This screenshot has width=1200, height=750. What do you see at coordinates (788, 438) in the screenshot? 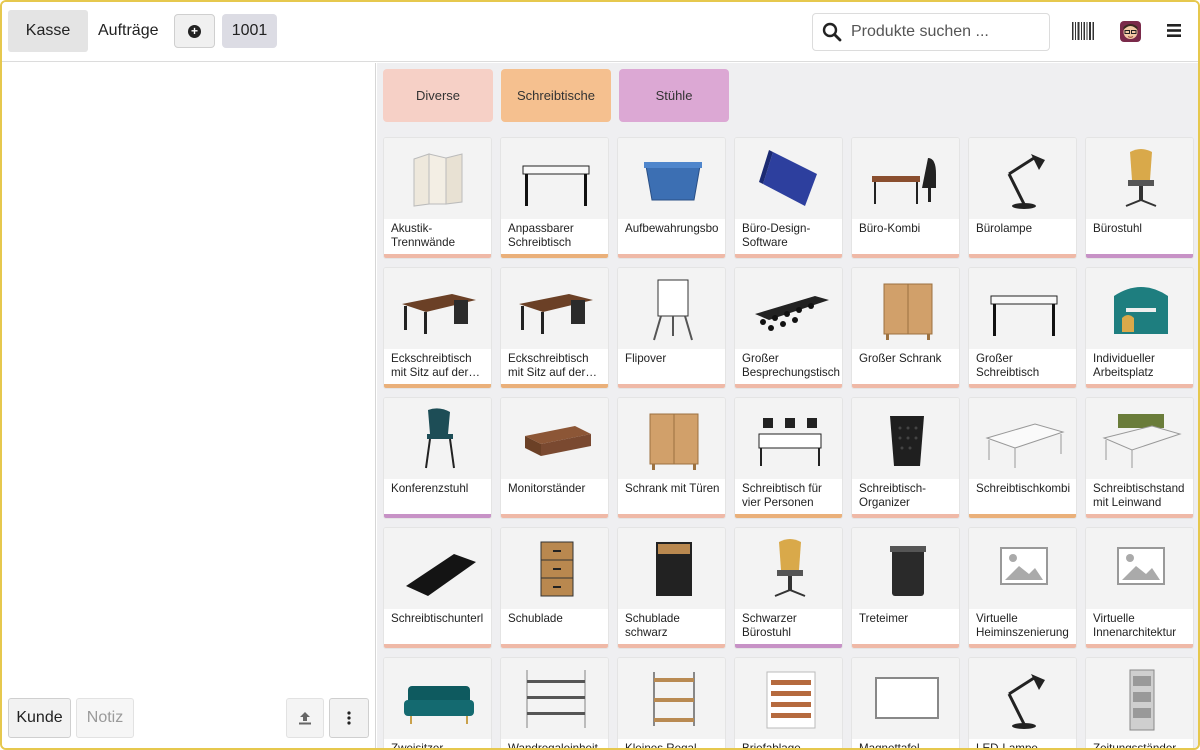
I see `quad-desk-icon` at bounding box center [788, 438].